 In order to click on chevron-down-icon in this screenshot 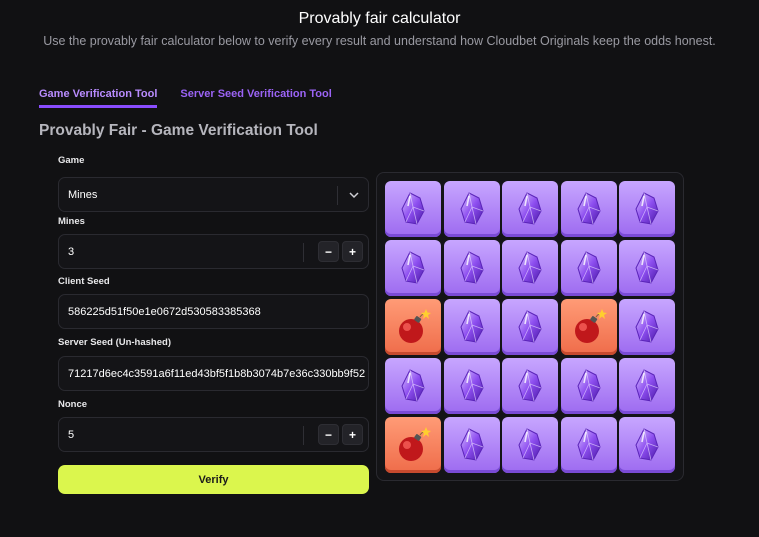, I will do `click(354, 195)`.